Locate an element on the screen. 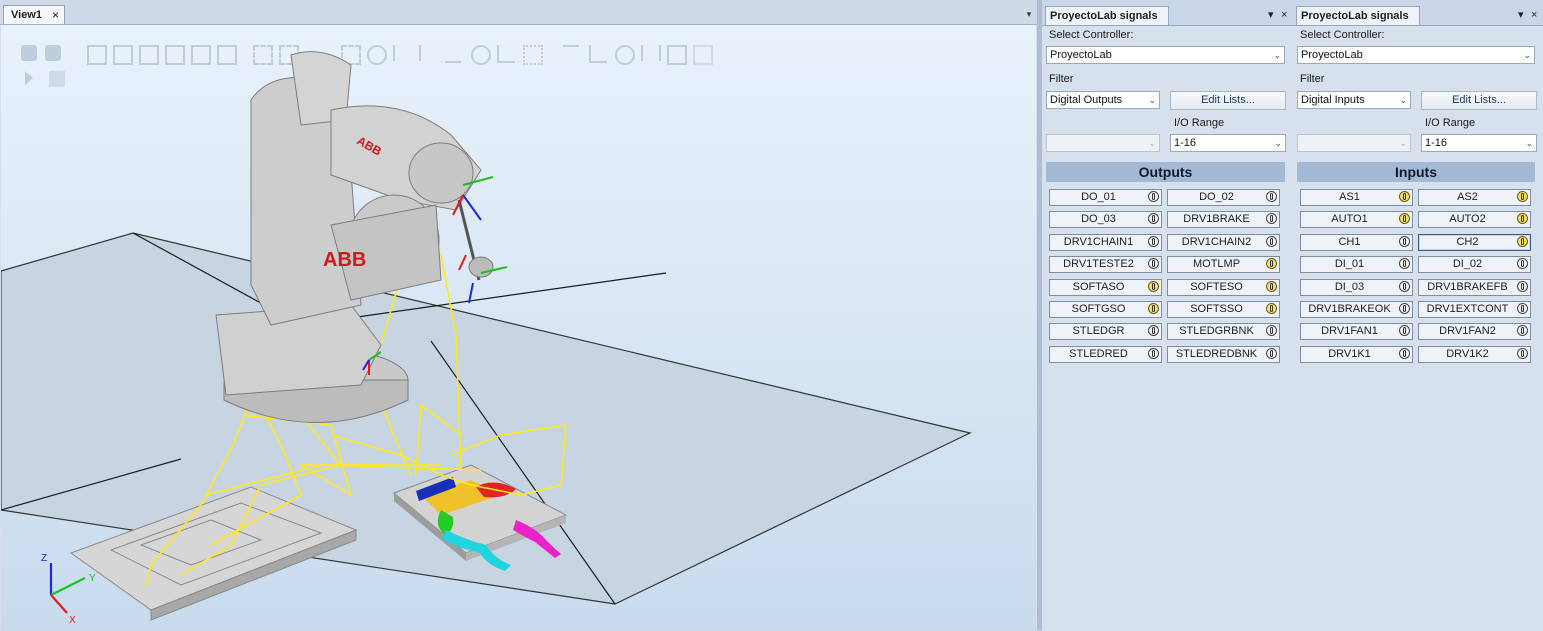 Image resolution: width=1543 pixels, height=631 pixels. filter-select: Digital Inputs ⌄ is located at coordinates (1354, 100).